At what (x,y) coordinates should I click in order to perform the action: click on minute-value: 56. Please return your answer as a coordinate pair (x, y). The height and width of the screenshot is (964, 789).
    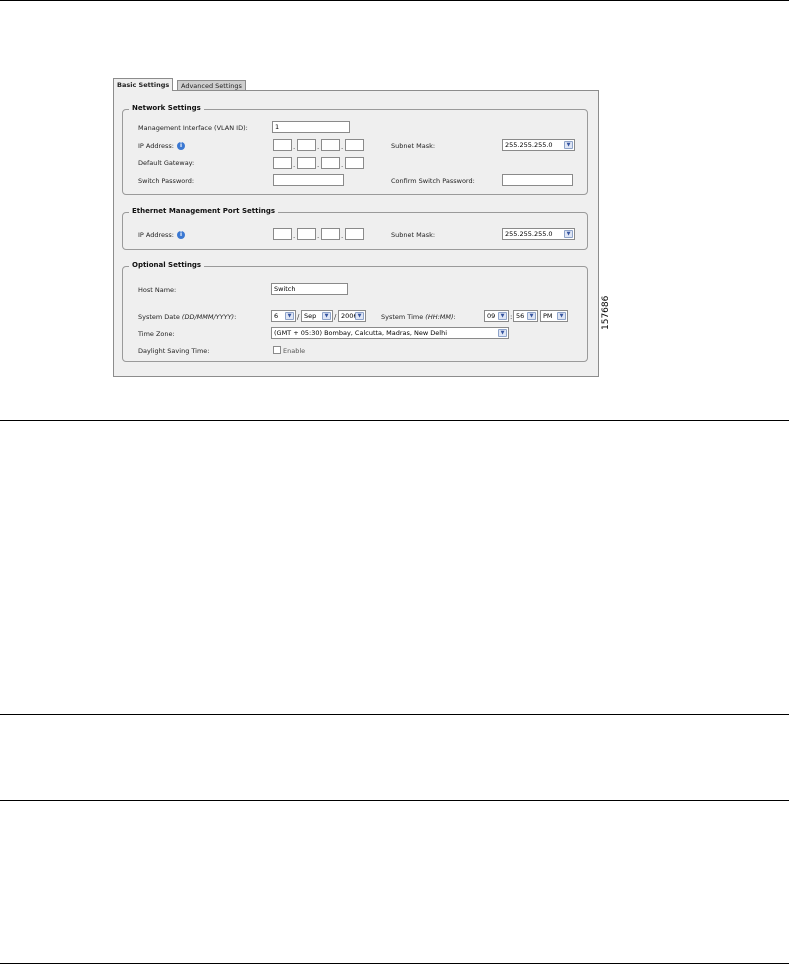
    Looking at the image, I should click on (520, 316).